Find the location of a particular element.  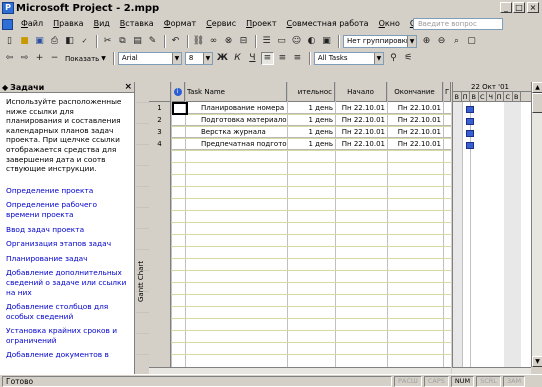

vertical-scrollbar: ▲ ▼ is located at coordinates (536, 224).